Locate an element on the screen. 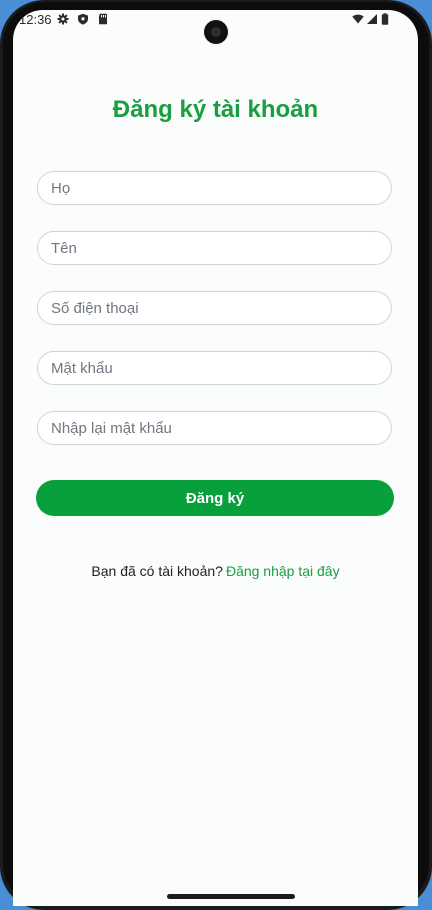  status-time: 12:36 is located at coordinates (35, 19).